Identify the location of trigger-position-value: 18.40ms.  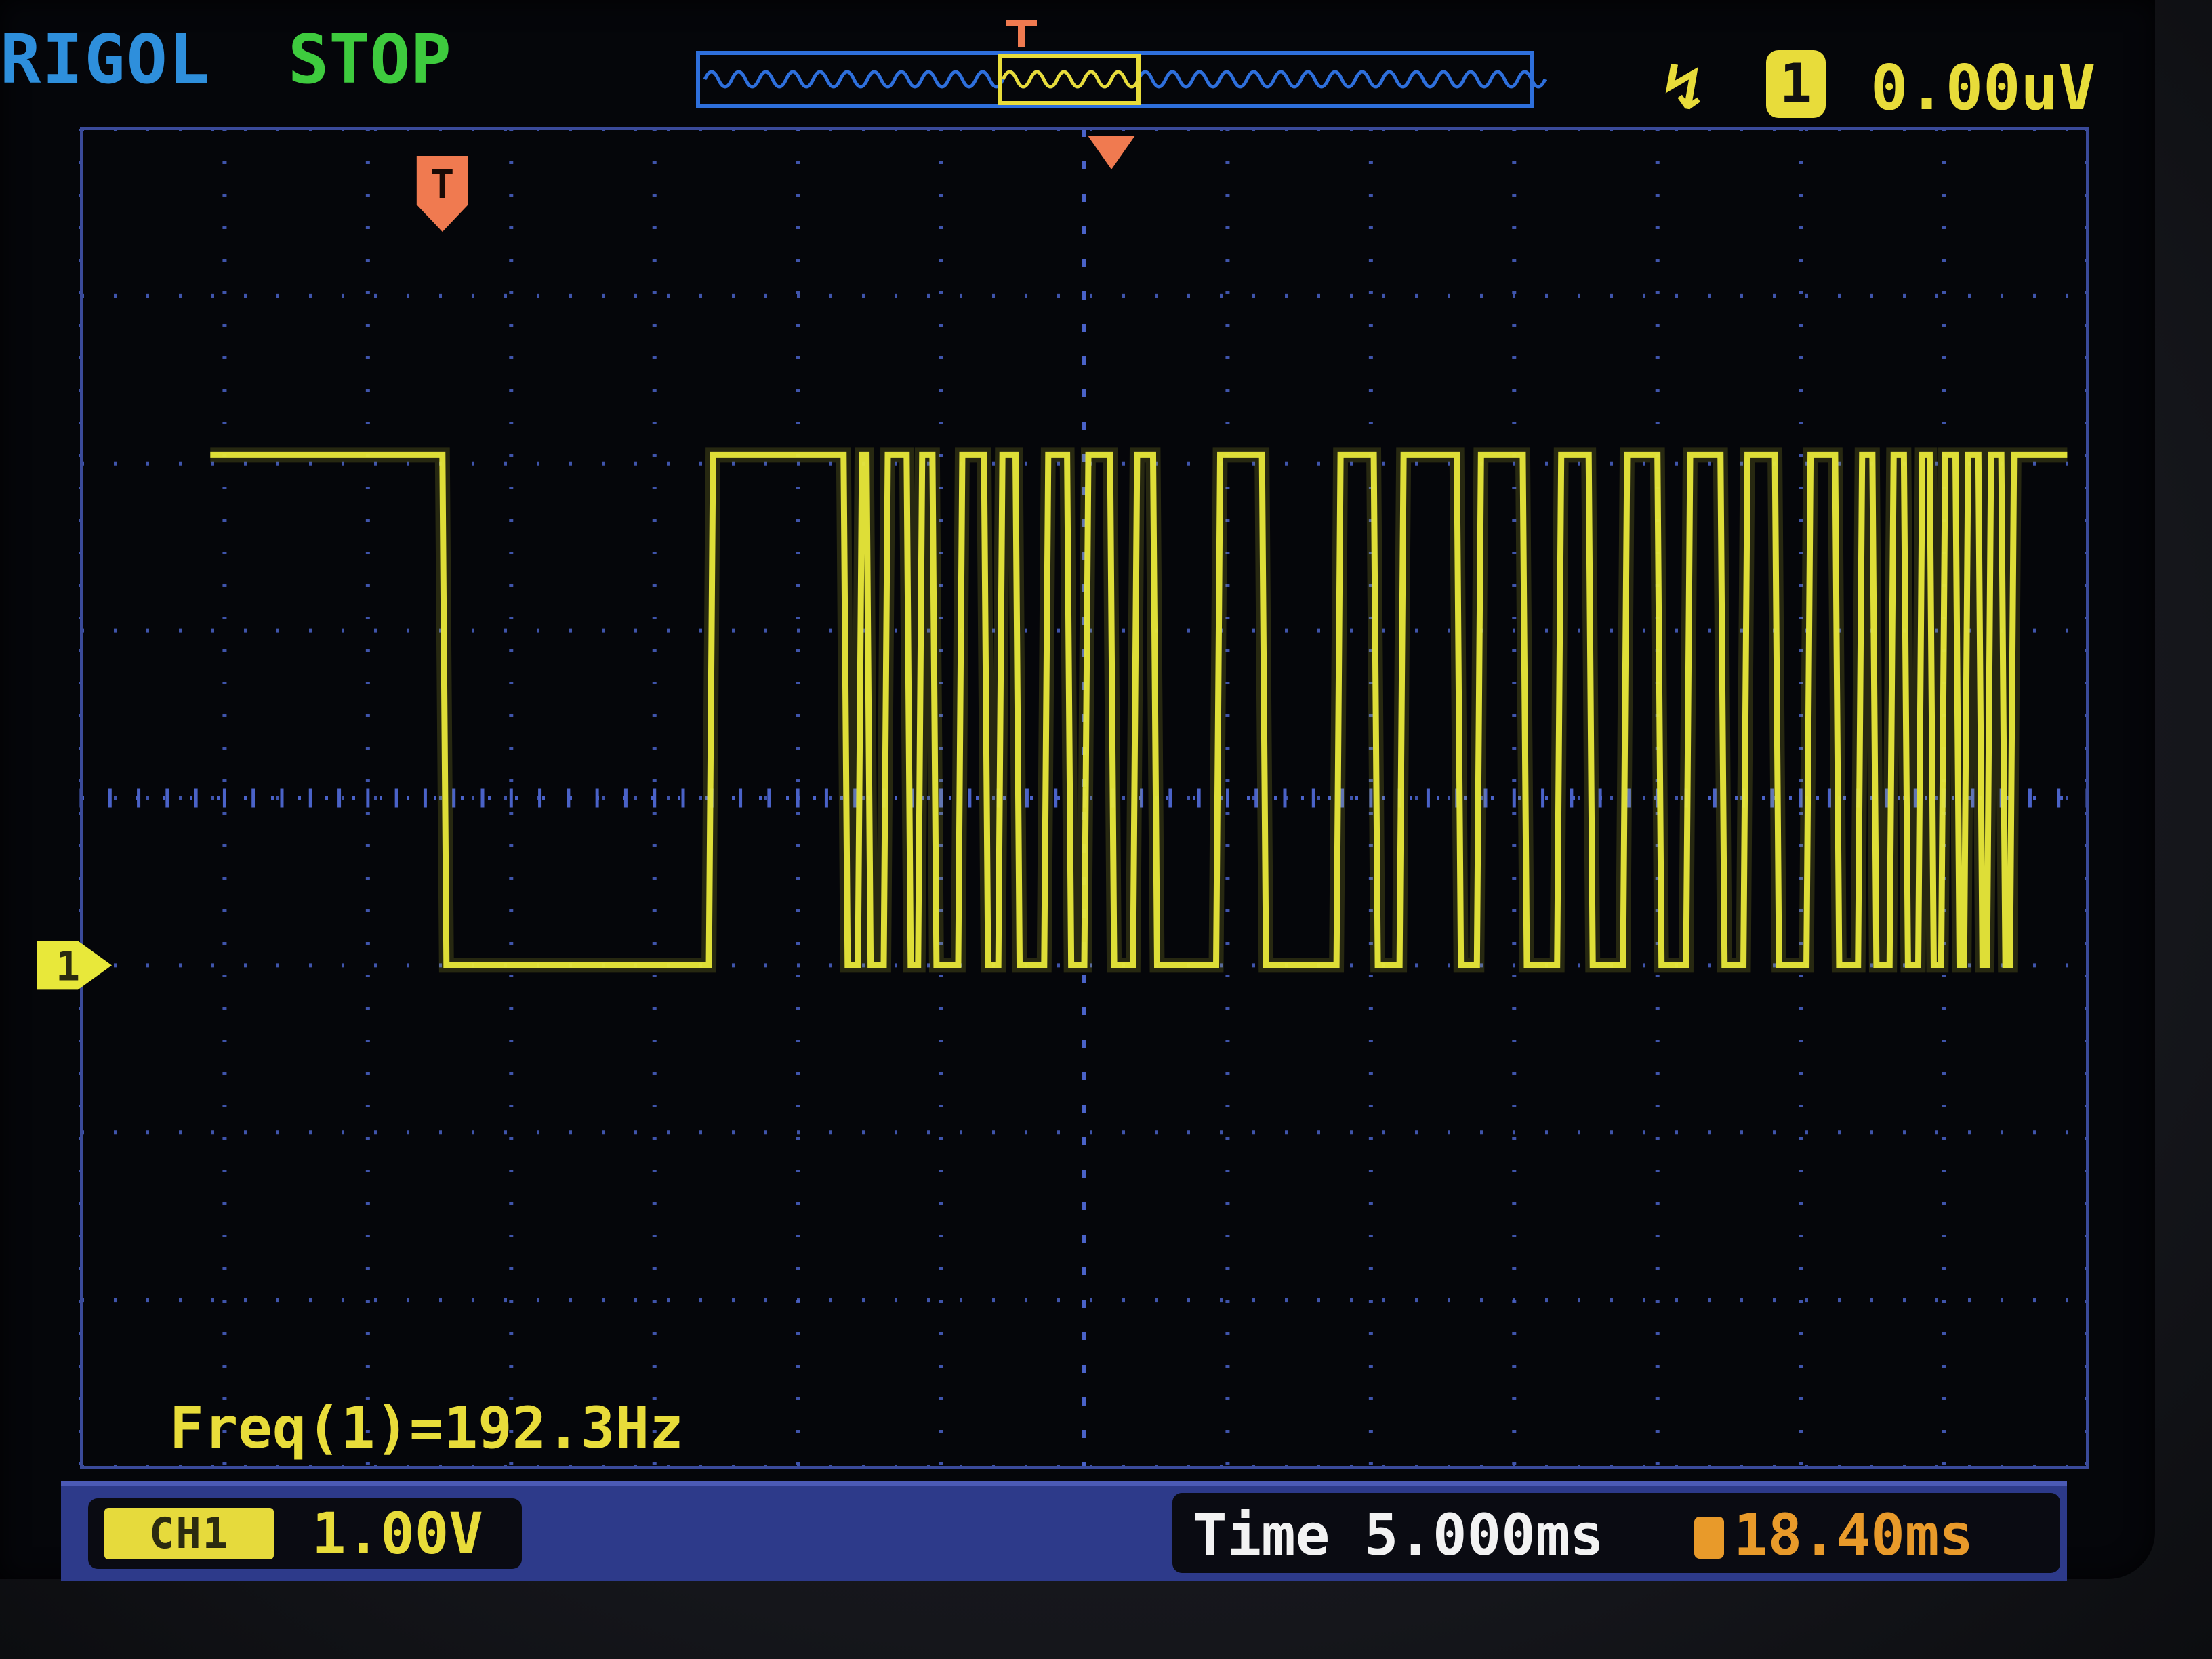
(1854, 1535).